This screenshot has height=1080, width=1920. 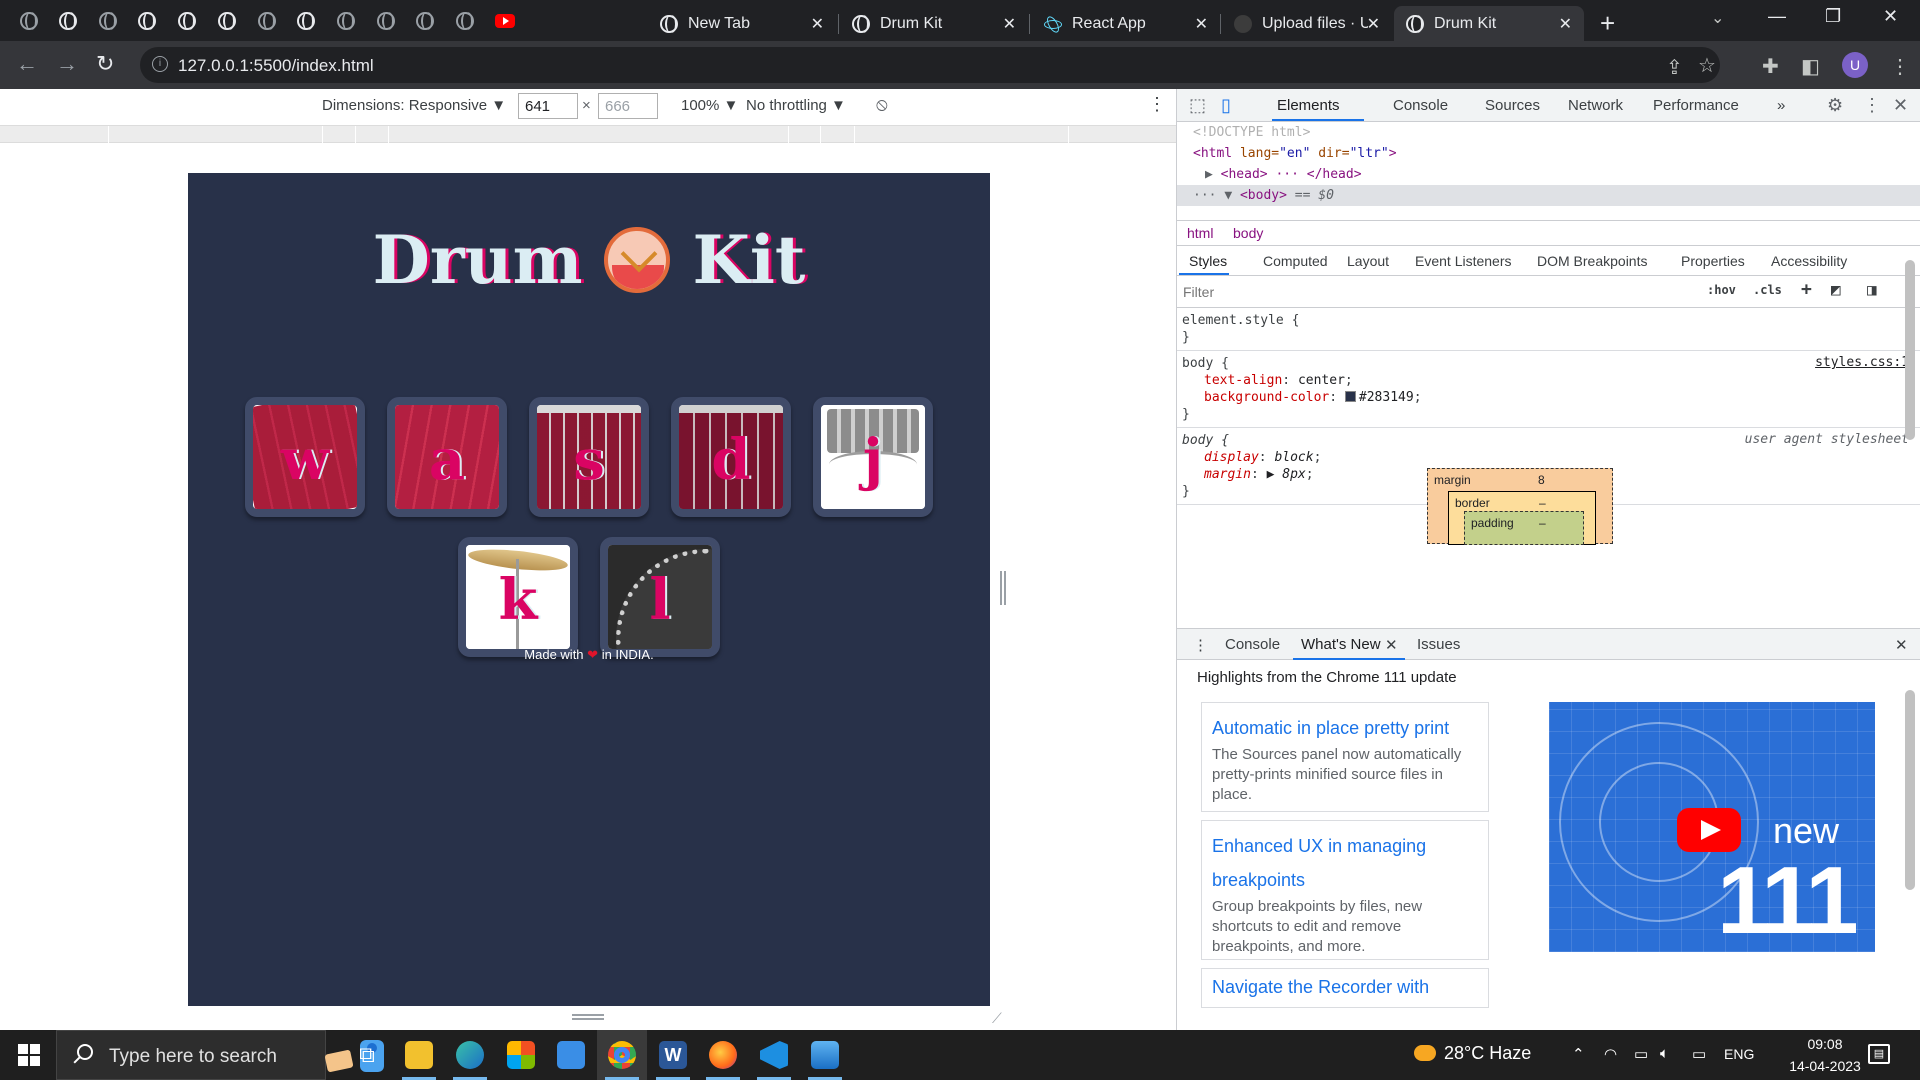 What do you see at coordinates (1438, 644) in the screenshot?
I see `drawer-tab-issues: Issues` at bounding box center [1438, 644].